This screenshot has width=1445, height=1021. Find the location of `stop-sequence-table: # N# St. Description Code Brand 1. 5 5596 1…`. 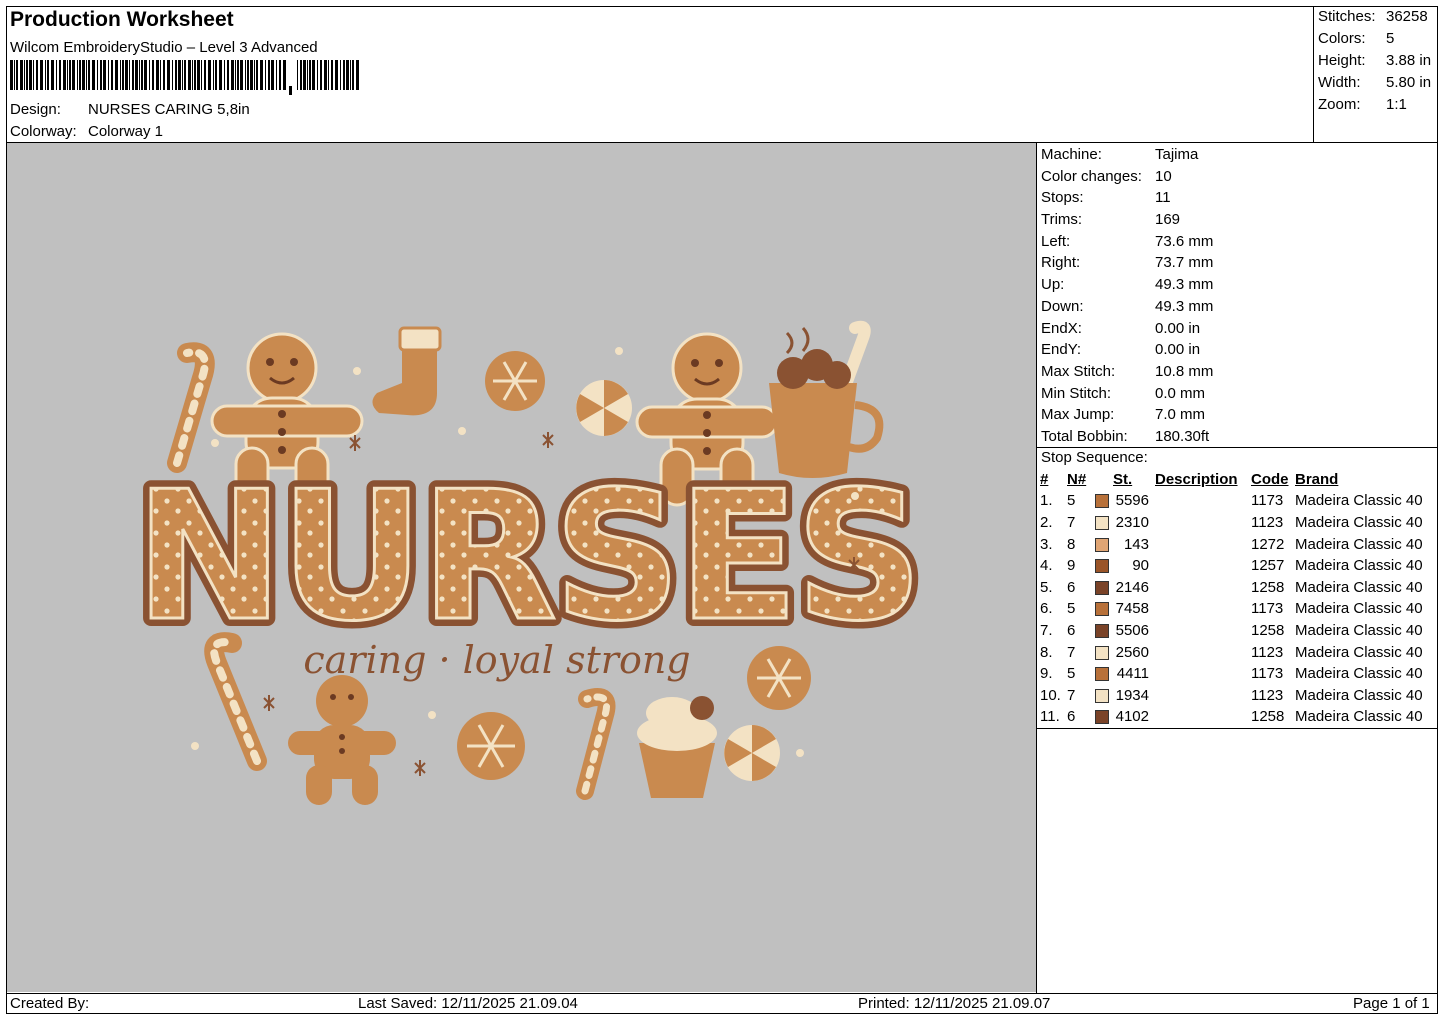

stop-sequence-table: # N# St. Description Code Brand 1. 5 5596 1… is located at coordinates (1231, 598).